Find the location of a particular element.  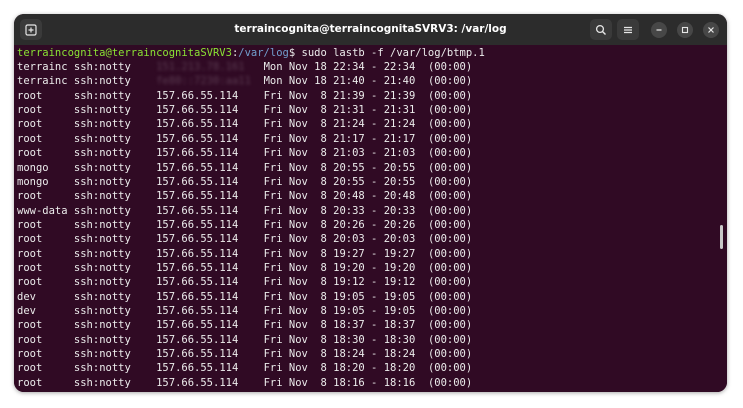

scrollbar-thumb is located at coordinates (721, 237).